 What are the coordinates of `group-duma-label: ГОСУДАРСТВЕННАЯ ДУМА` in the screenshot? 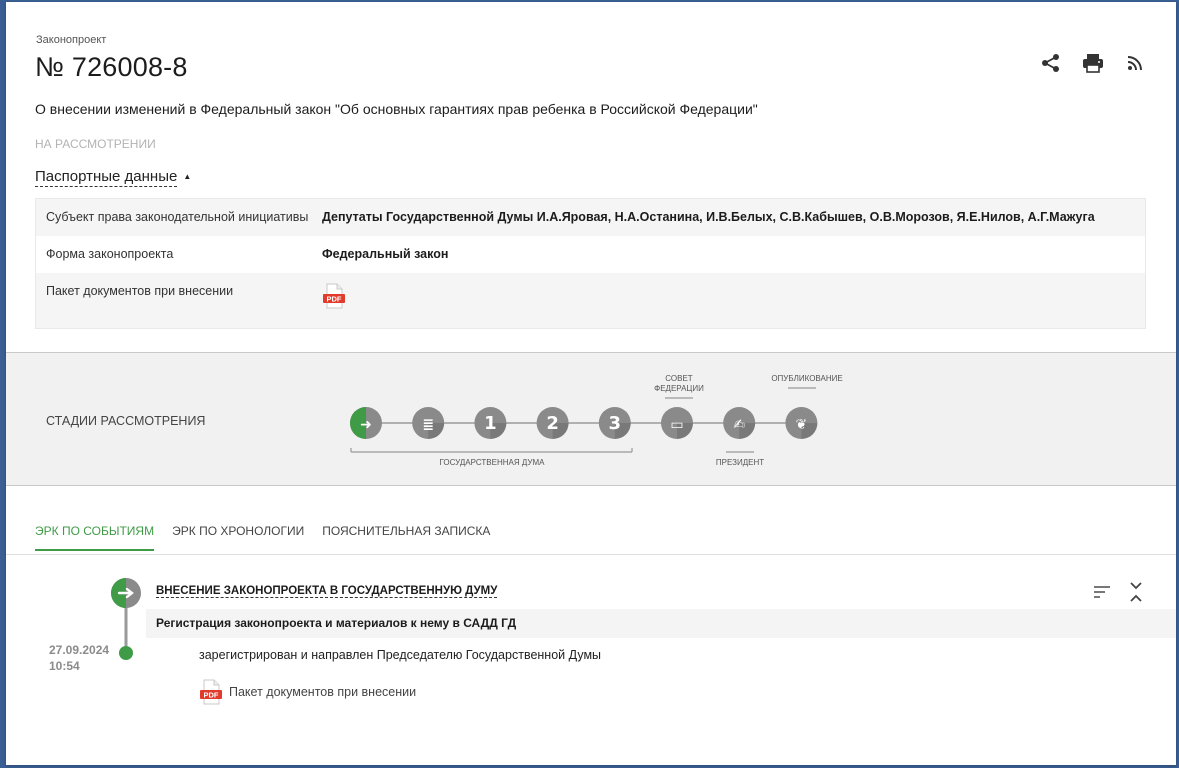 It's located at (493, 462).